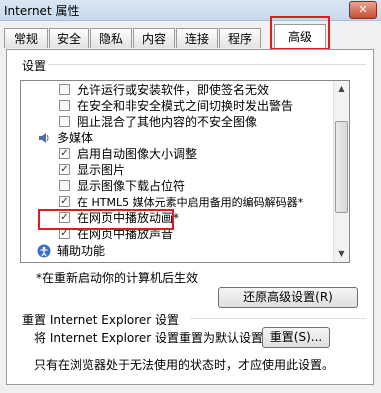 This screenshot has height=393, width=381. What do you see at coordinates (101, 170) in the screenshot?
I see `list-item-label: 显示图片` at bounding box center [101, 170].